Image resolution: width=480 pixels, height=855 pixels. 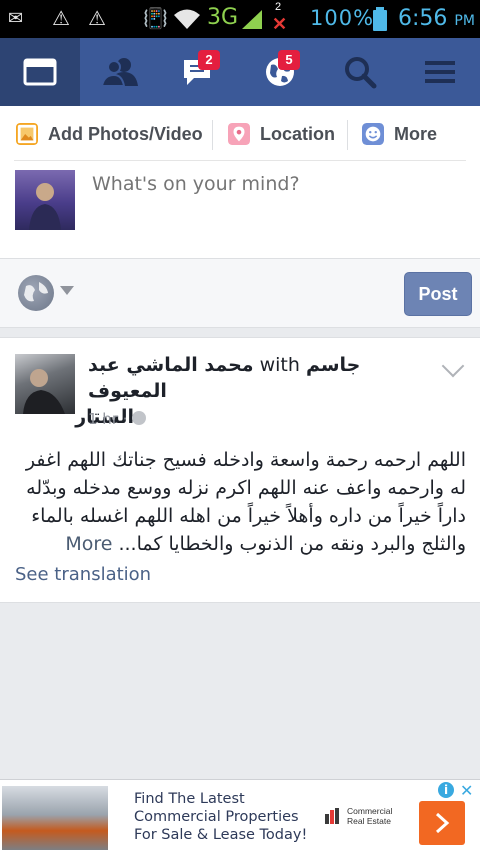 I want to click on add-photos-label: Add Photos/Video, so click(x=125, y=133).